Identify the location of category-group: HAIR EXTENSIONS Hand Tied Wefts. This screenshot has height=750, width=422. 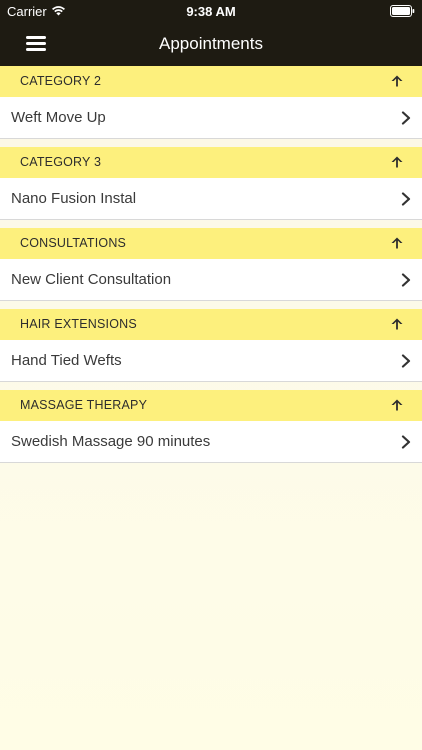
(211, 345).